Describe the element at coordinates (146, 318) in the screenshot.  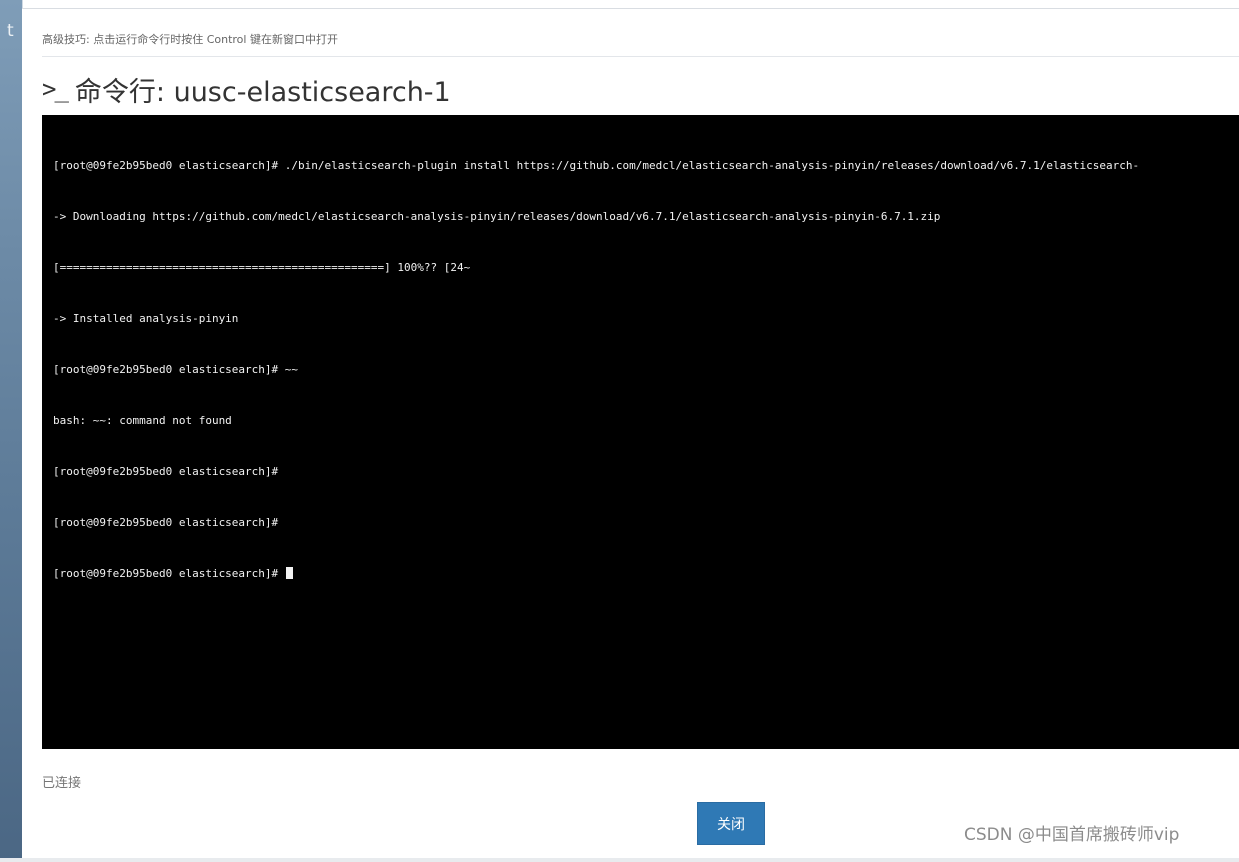
I see `terminal-line: -> Installed analysis-pinyin` at that location.